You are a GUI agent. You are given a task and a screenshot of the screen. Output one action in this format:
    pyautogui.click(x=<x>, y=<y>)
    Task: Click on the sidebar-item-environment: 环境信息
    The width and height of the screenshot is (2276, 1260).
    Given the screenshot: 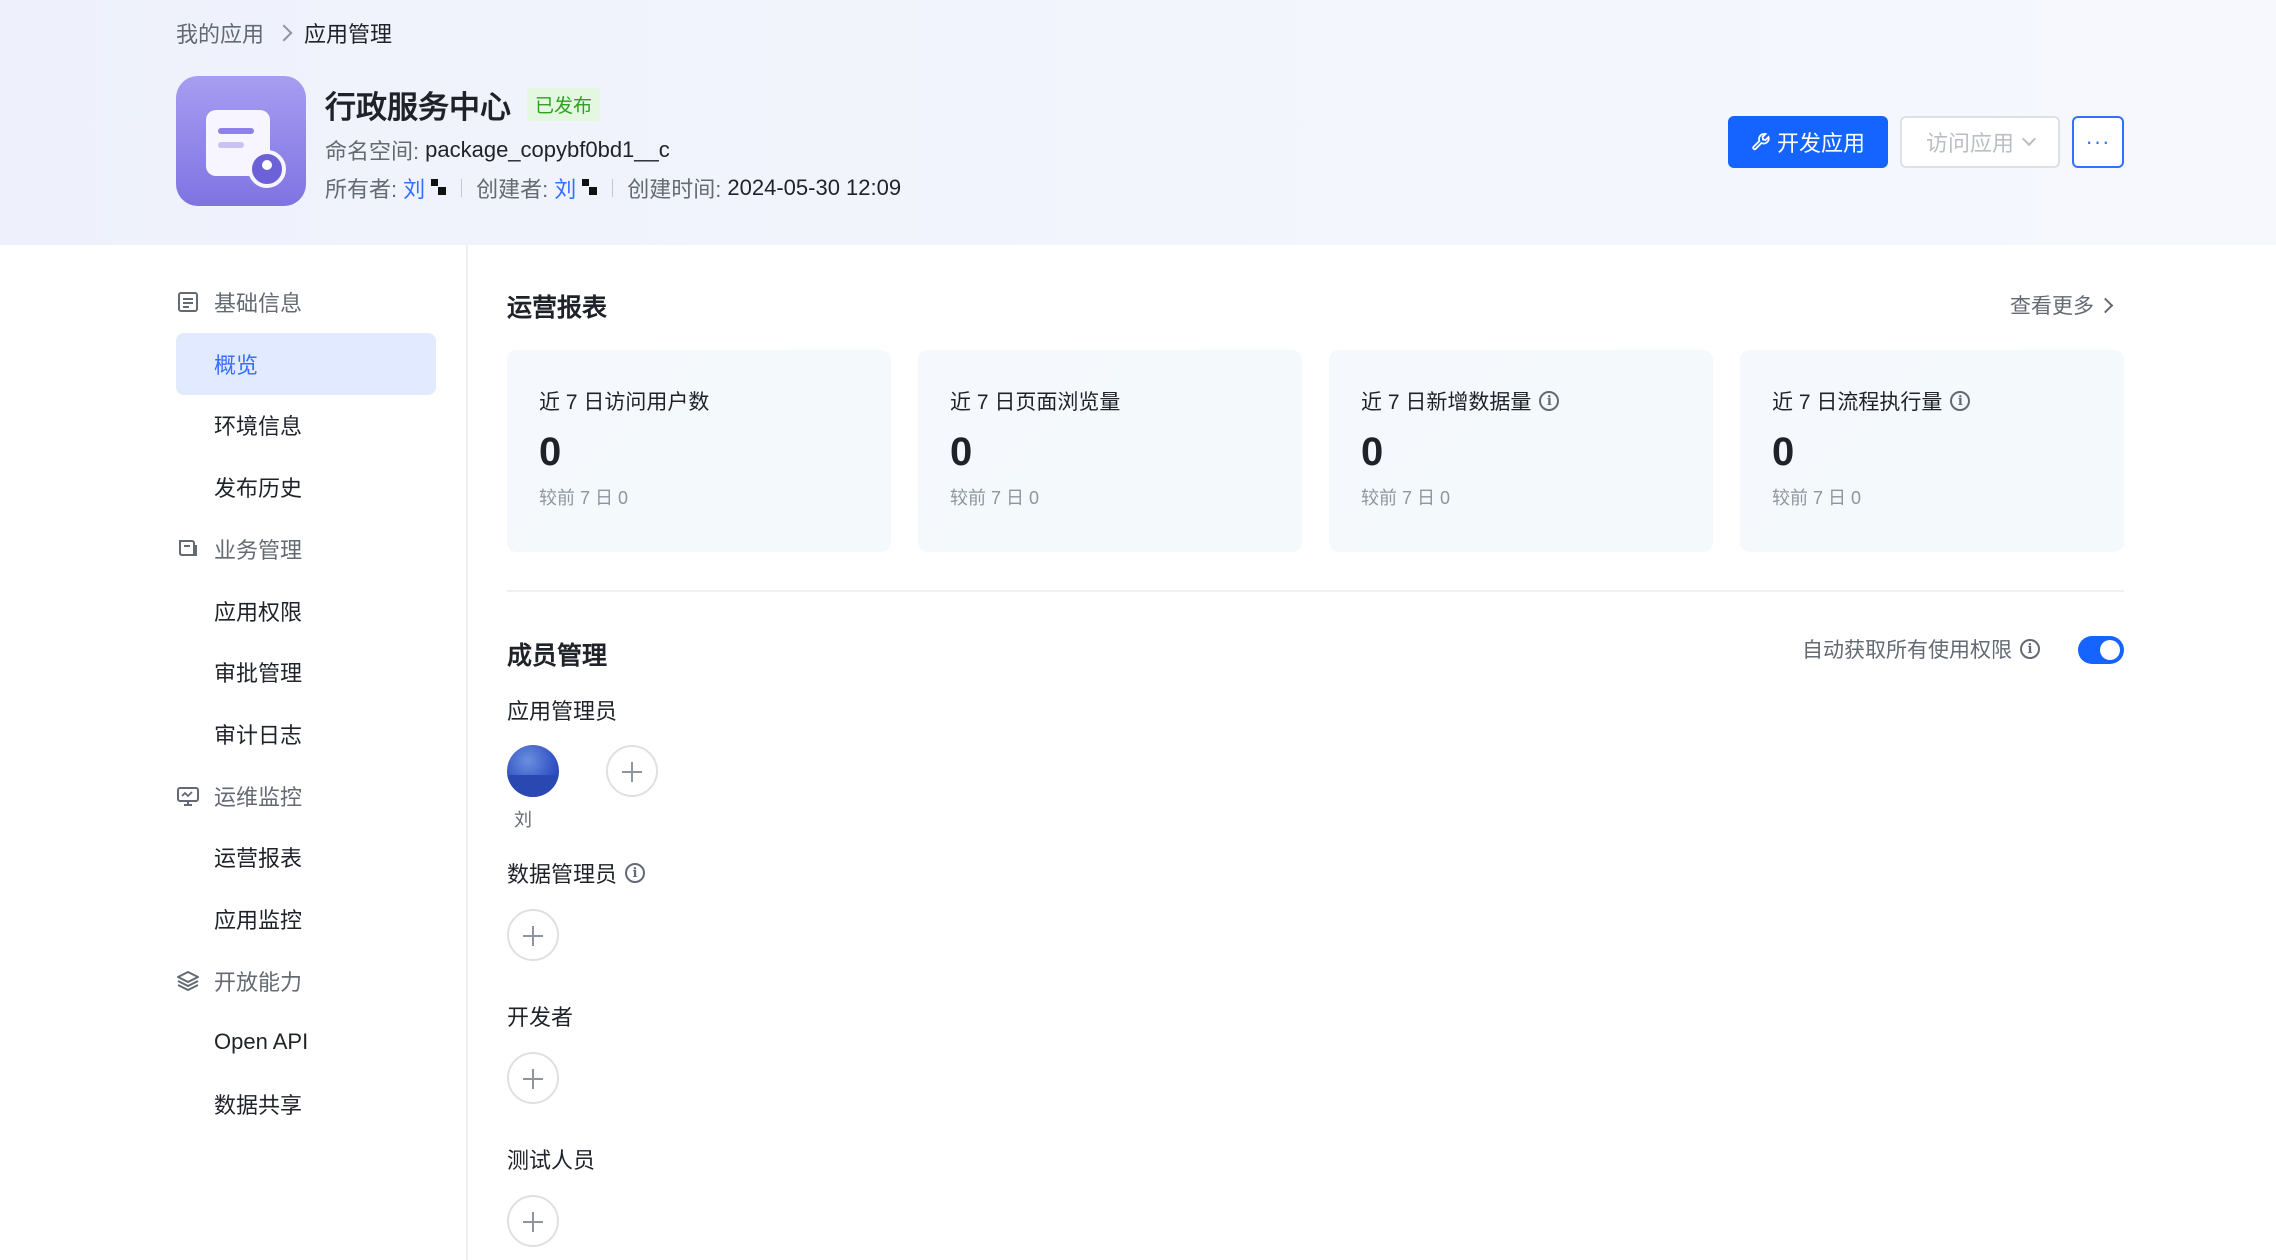 What is the action you would take?
    pyautogui.click(x=306, y=425)
    